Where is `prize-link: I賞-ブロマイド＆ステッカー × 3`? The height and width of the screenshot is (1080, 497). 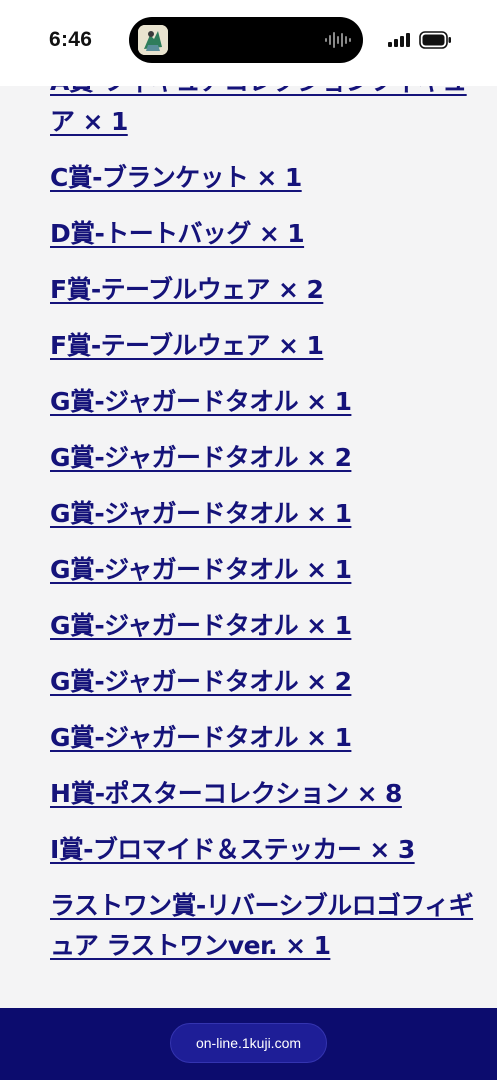
prize-link: I賞-ブロマイド＆ステッカー × 3 is located at coordinates (262, 850).